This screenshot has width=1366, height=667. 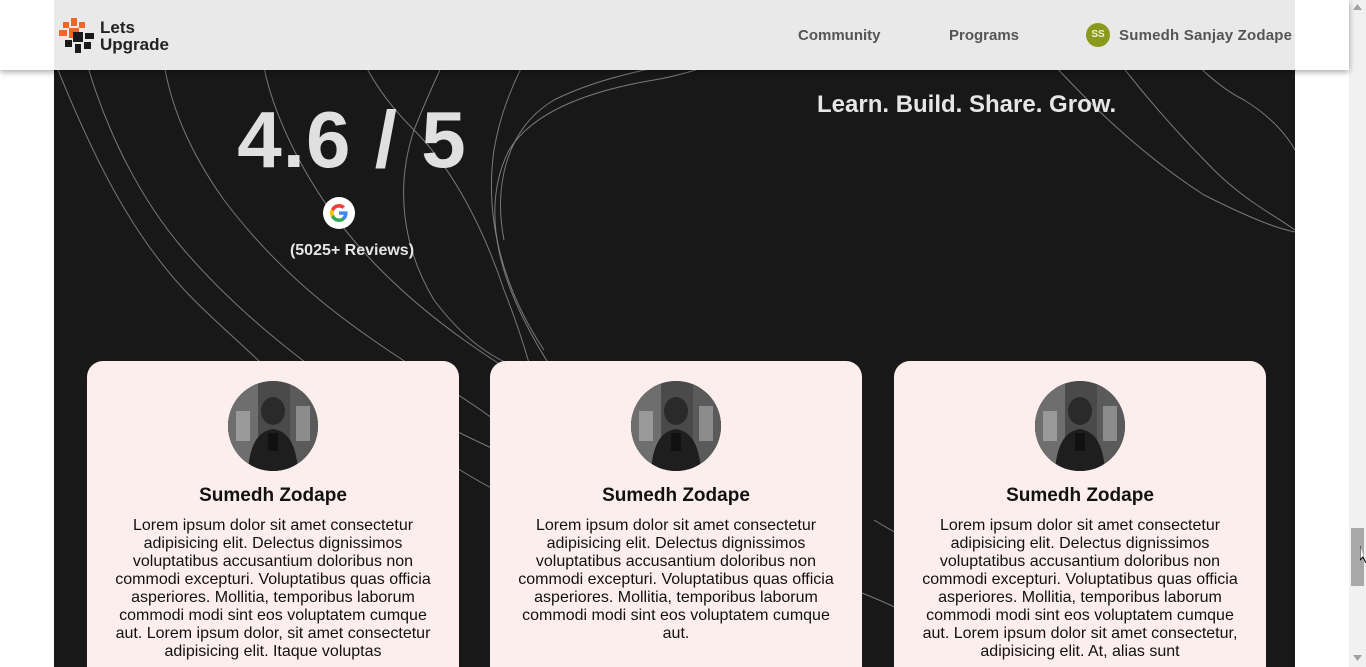 What do you see at coordinates (1205, 36) in the screenshot?
I see `user-name: Sumedh Sanjay Zodape` at bounding box center [1205, 36].